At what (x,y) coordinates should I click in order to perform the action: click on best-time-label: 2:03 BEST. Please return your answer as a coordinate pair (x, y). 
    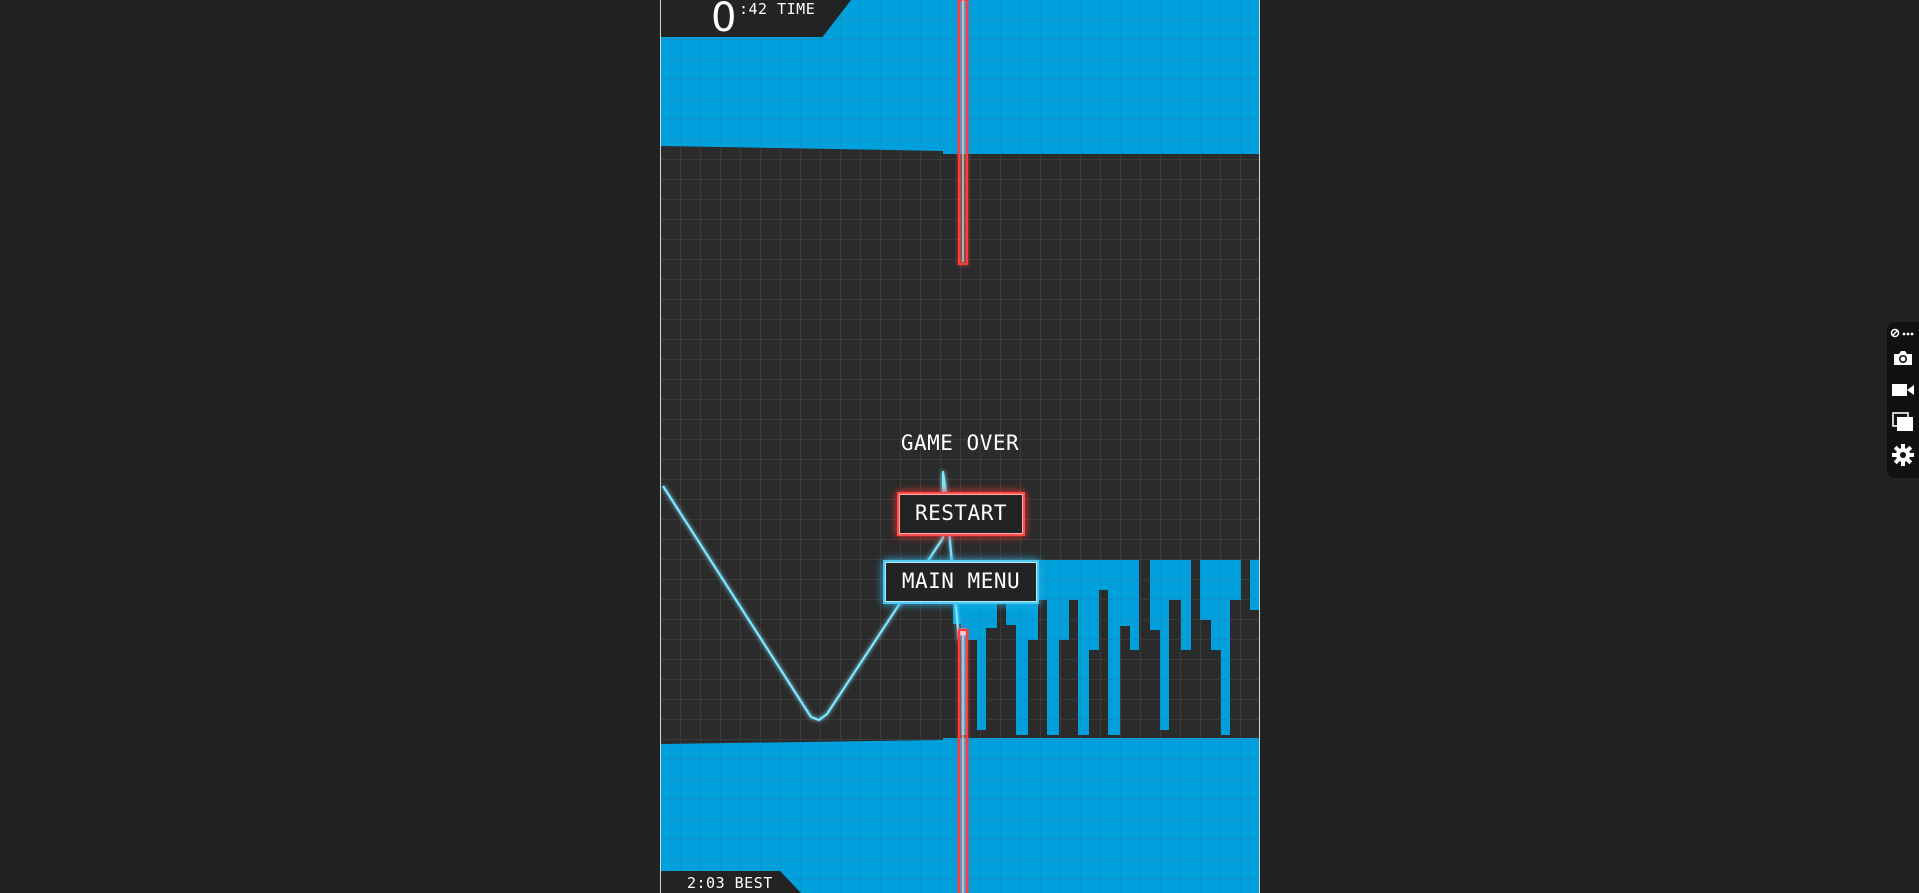
    Looking at the image, I should click on (730, 883).